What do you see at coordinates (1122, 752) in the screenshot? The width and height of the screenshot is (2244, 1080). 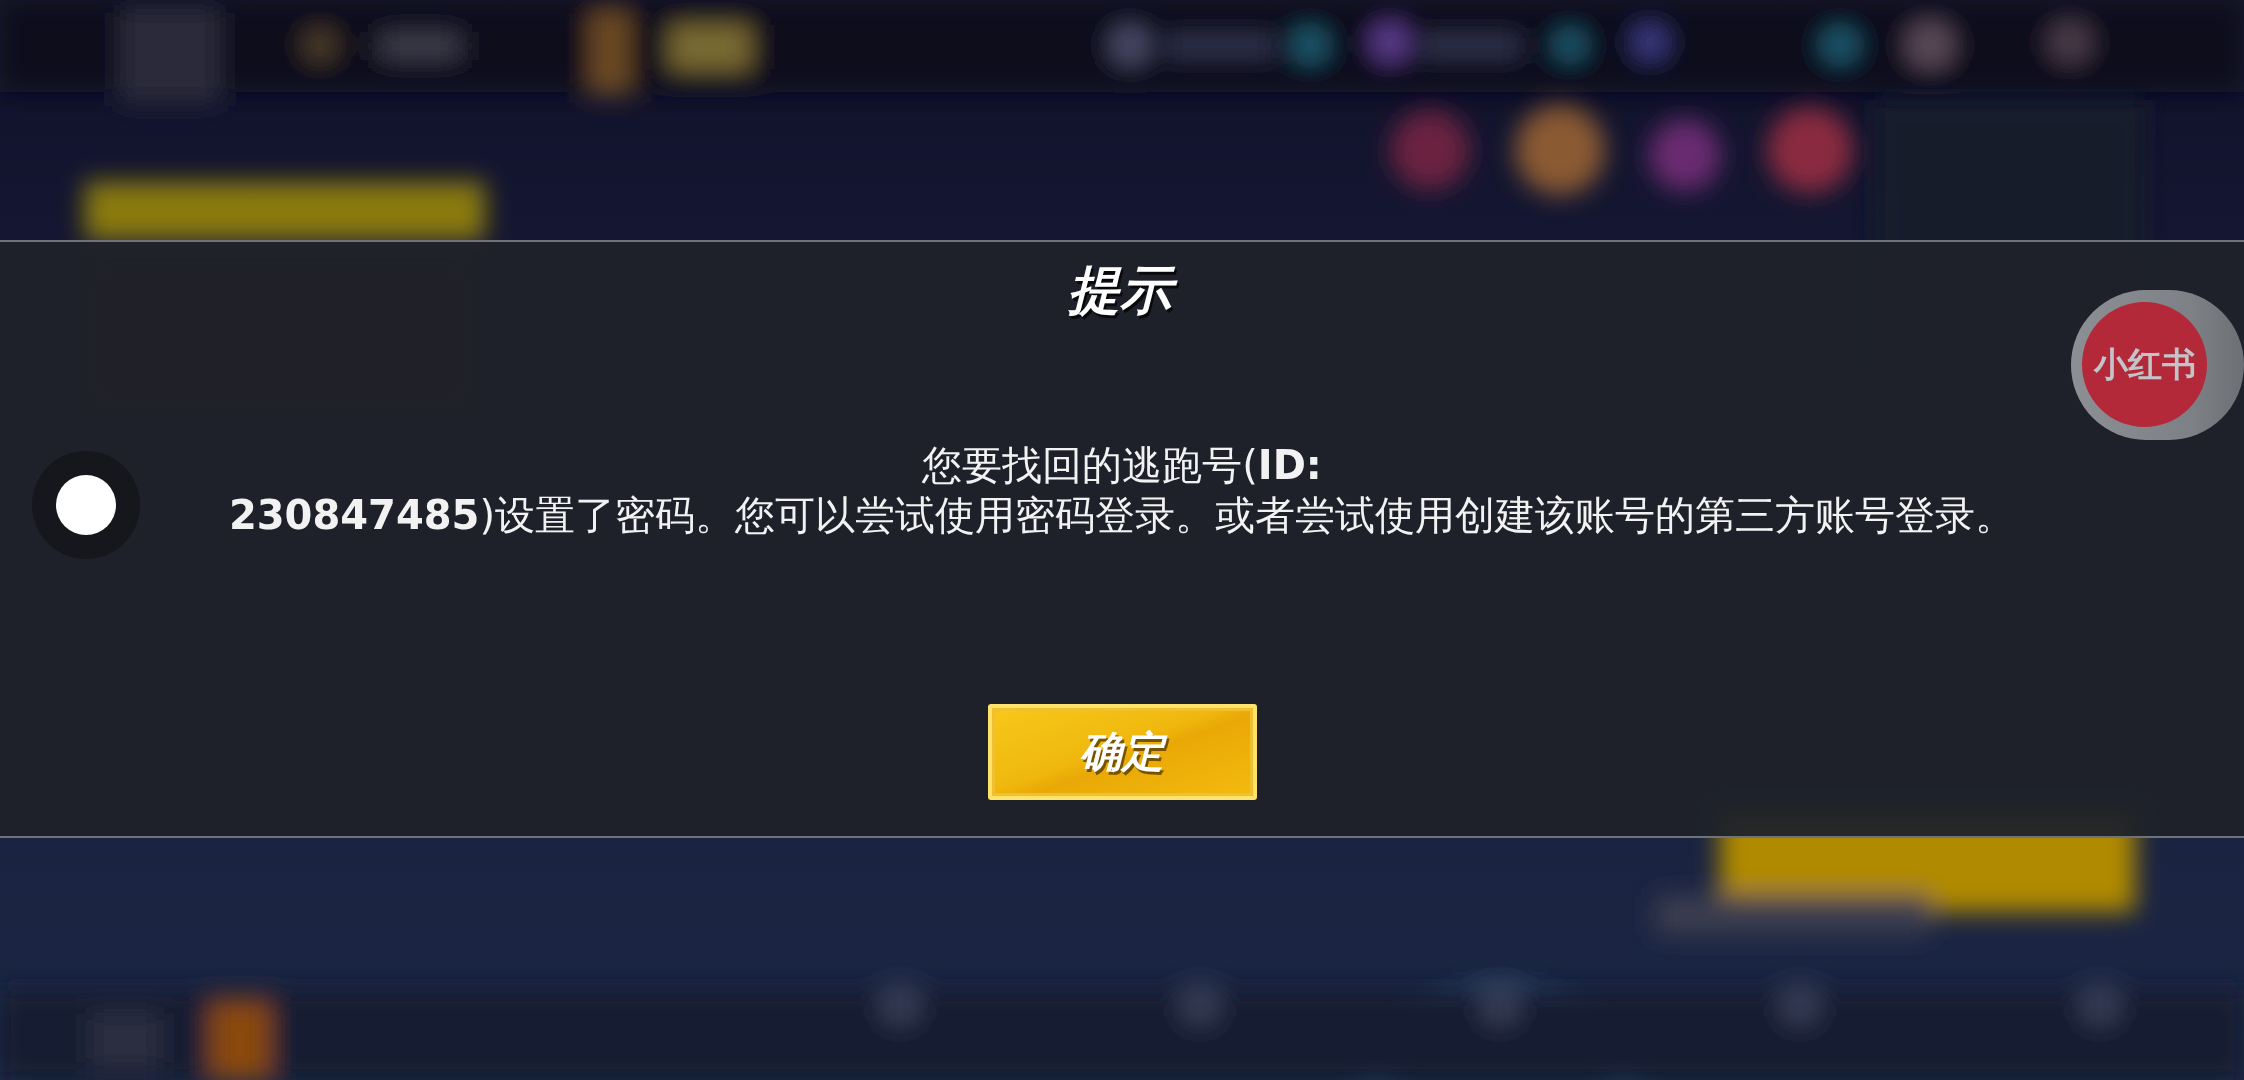 I see `confirm-button: 确定` at bounding box center [1122, 752].